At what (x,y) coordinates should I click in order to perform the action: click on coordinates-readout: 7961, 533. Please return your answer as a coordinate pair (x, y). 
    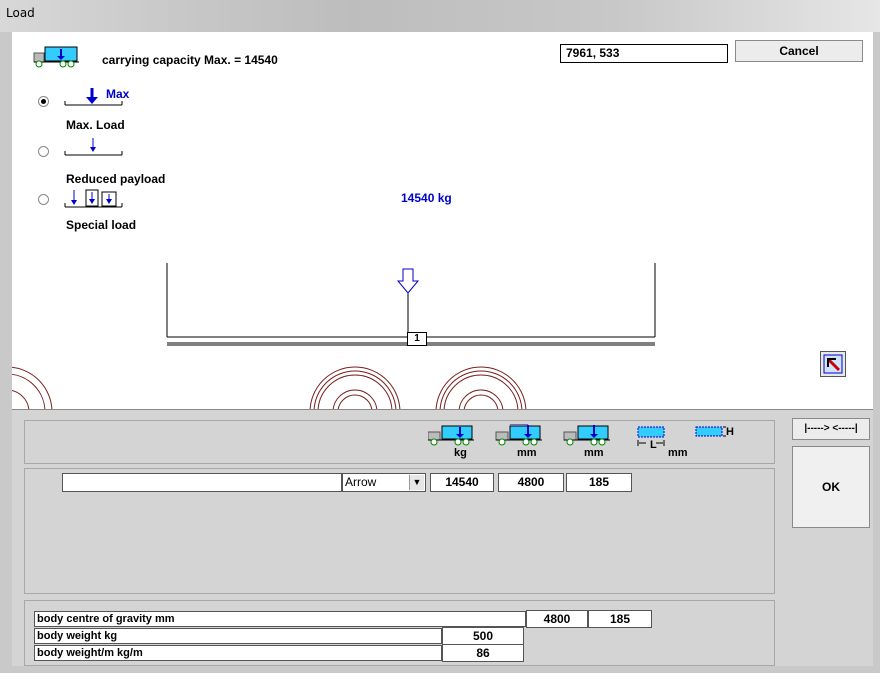
    Looking at the image, I should click on (644, 53).